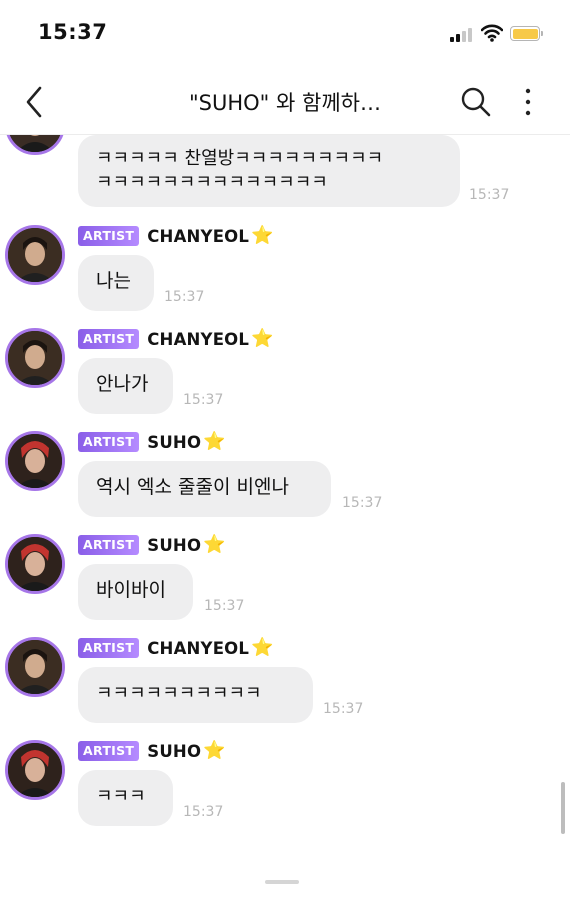 The height and width of the screenshot is (900, 570). What do you see at coordinates (179, 693) in the screenshot?
I see `message-text: ㅋㅋㅋㅋㅋㅋㅋㅋㅋㅋ` at bounding box center [179, 693].